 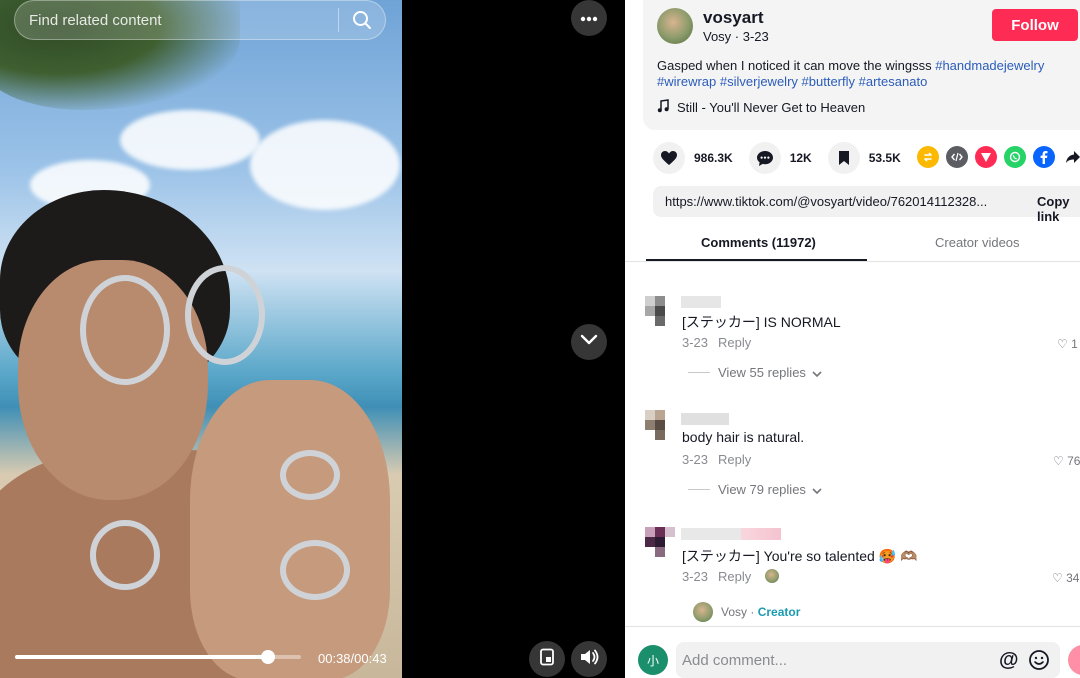 What do you see at coordinates (362, 20) in the screenshot?
I see `search-icon` at bounding box center [362, 20].